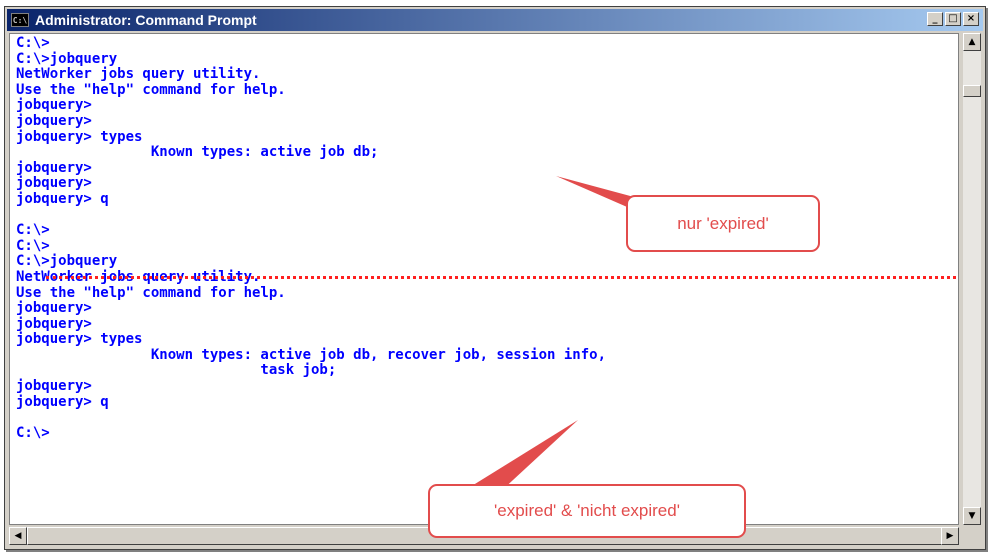 This screenshot has width=992, height=558. Describe the element at coordinates (723, 223) in the screenshot. I see `callout-nur-expired: nur 'expired'` at that location.